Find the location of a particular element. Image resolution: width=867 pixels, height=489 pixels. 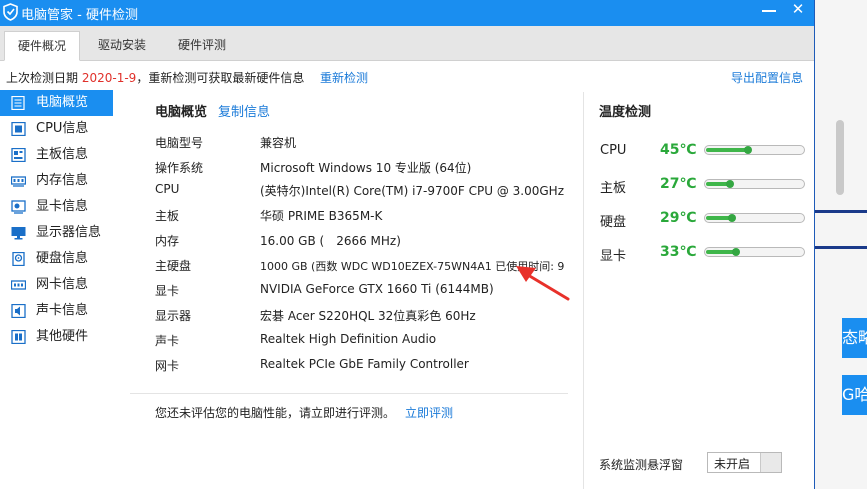

floating-monitor-label: 系统监测悬浮窗 is located at coordinates (641, 465).